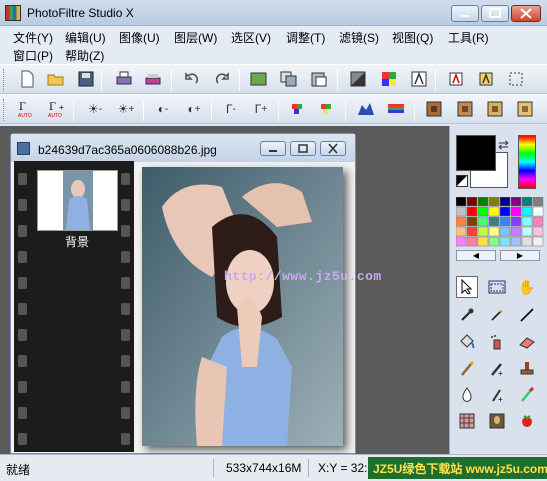 Image resolution: width=547 pixels, height=481 pixels. Describe the element at coordinates (527, 315) in the screenshot. I see `line-icon` at that location.